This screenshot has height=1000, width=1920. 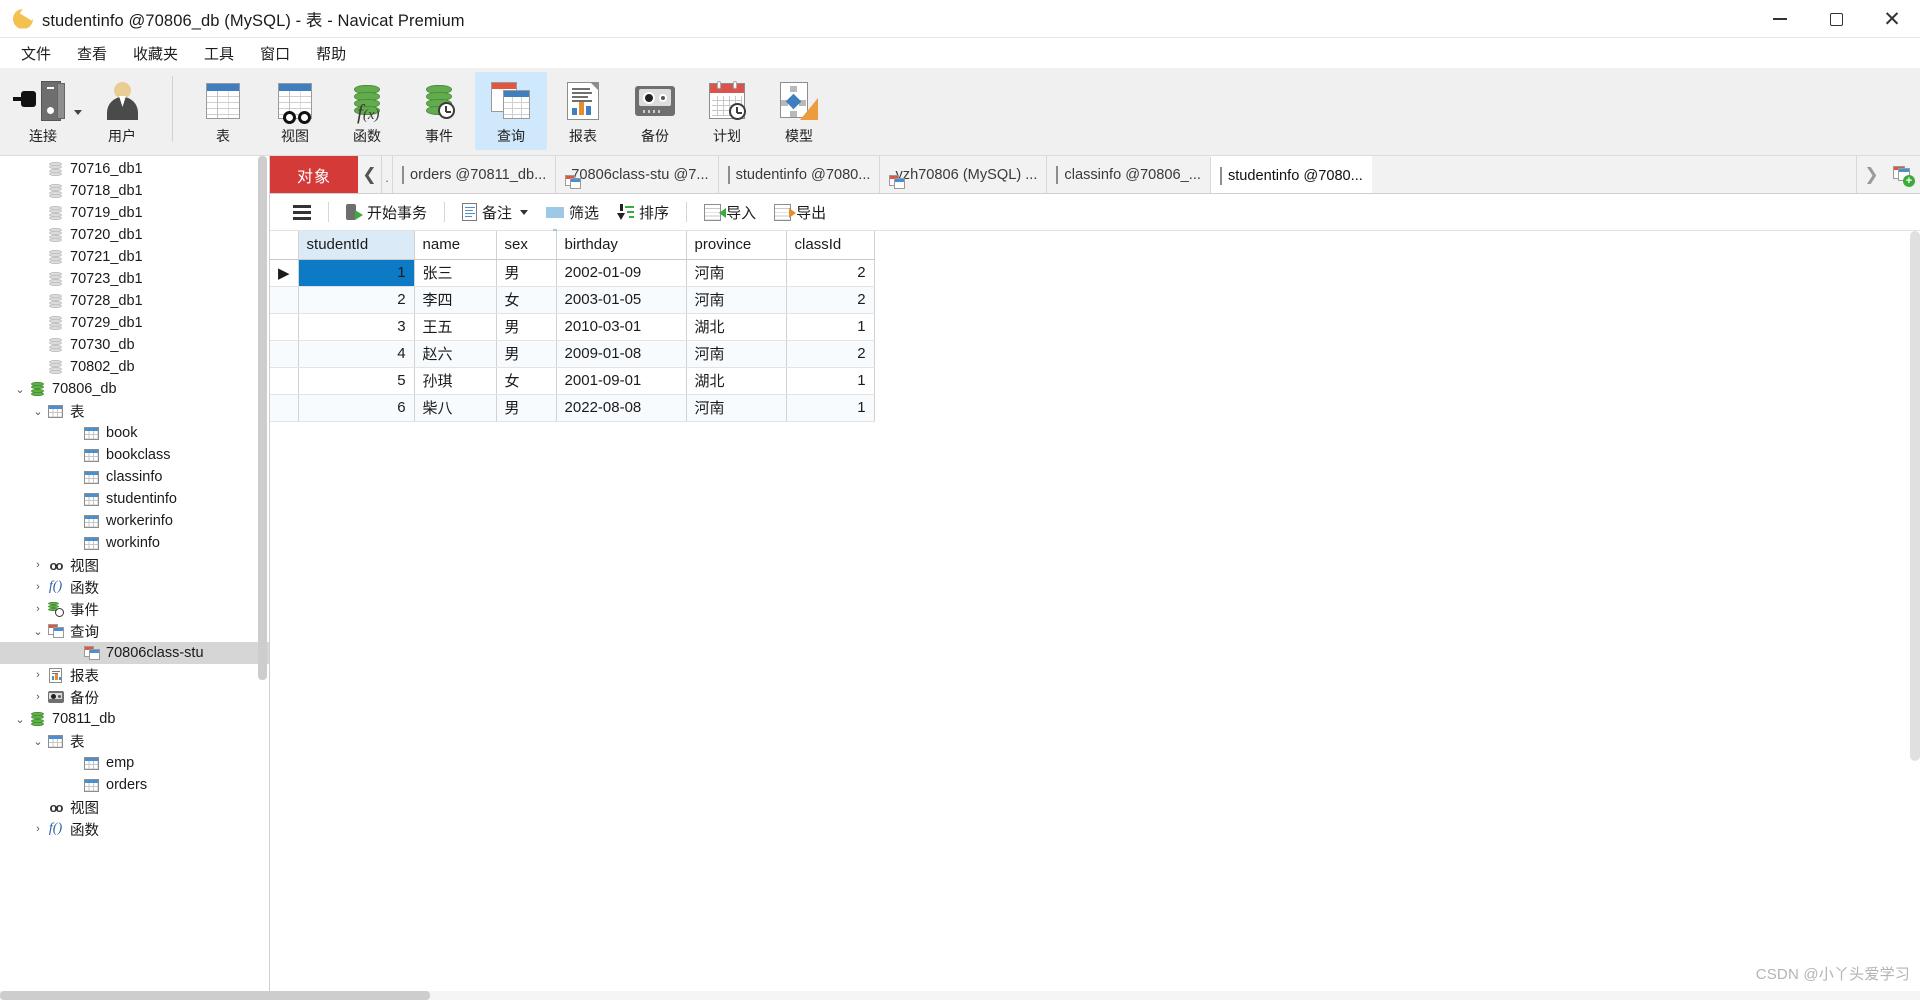 What do you see at coordinates (134, 543) in the screenshot?
I see `tree-node-workinfo: workinfo` at bounding box center [134, 543].